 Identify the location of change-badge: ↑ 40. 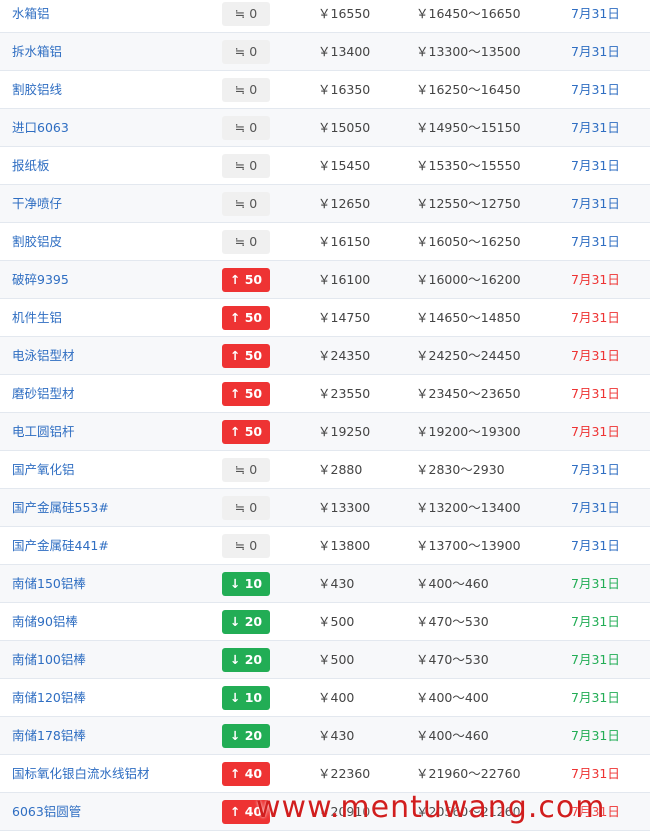
(246, 774).